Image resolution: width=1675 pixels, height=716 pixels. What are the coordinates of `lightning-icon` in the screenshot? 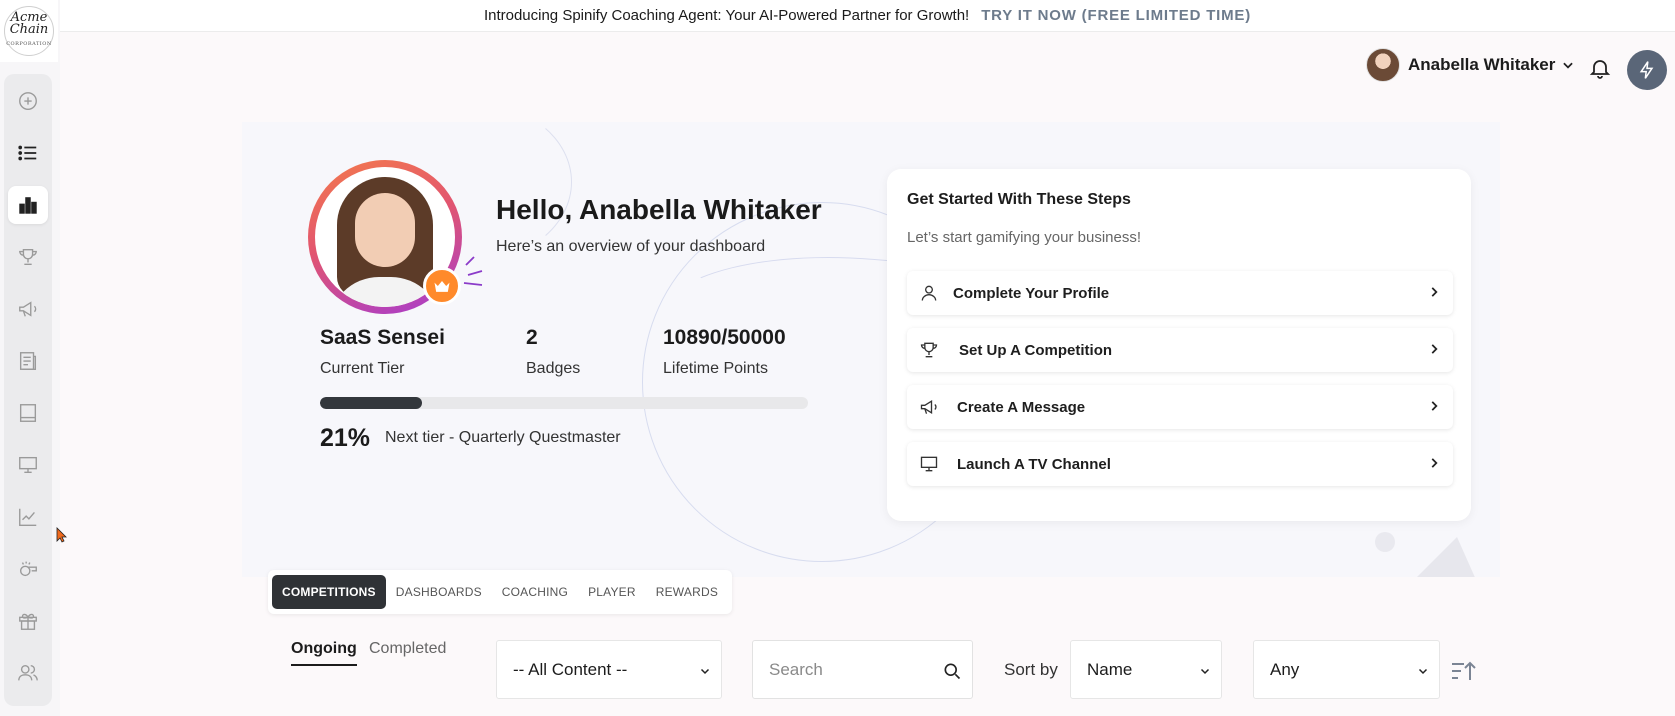 It's located at (1646, 70).